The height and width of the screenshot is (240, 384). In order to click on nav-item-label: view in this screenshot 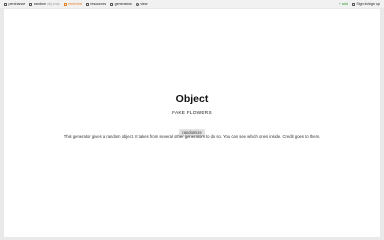, I will do `click(144, 4)`.